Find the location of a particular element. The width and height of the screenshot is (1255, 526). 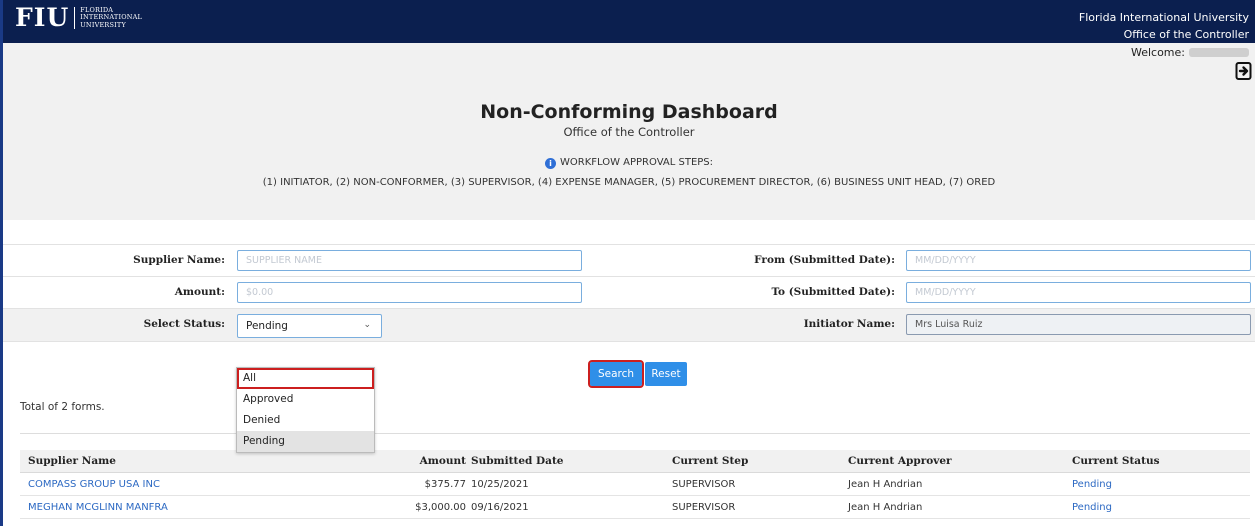

amount-cell: $375.77 is located at coordinates (445, 484).